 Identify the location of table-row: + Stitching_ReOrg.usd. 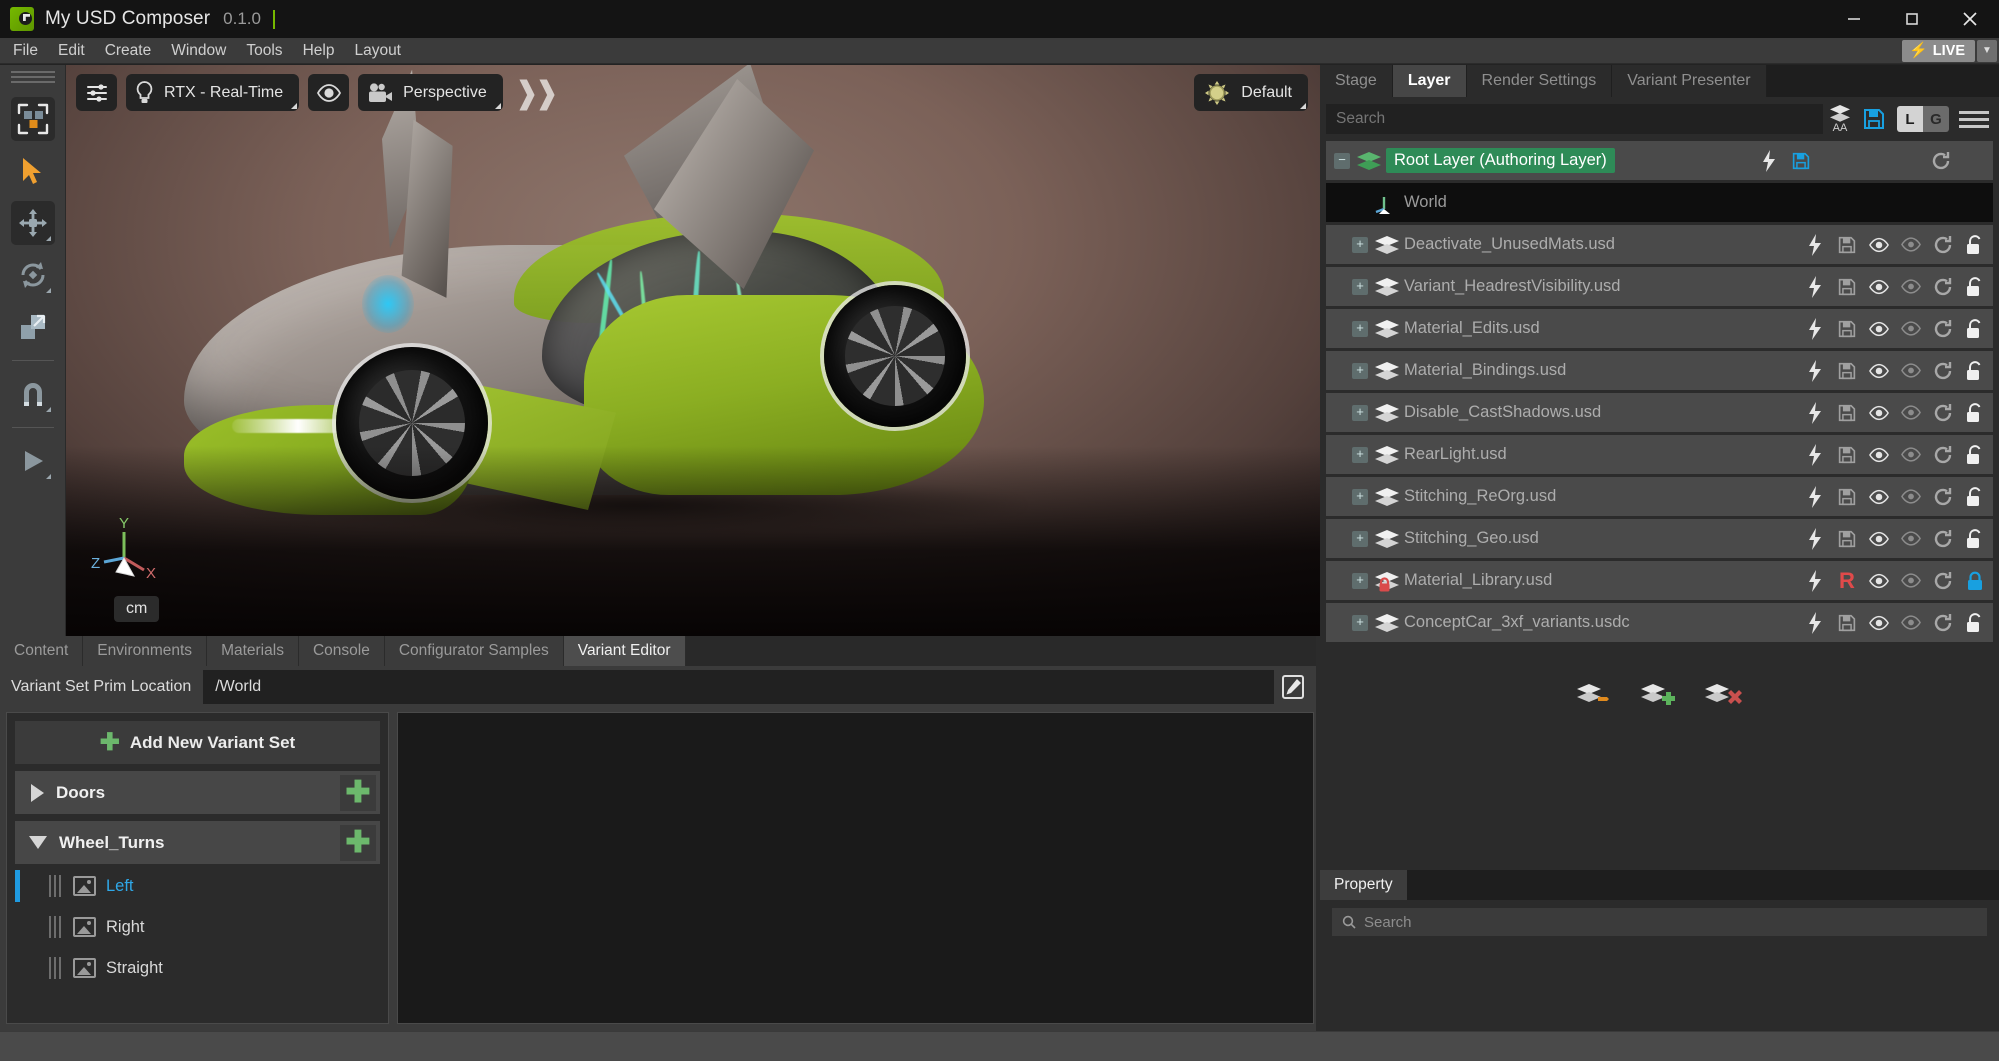
(1659, 496).